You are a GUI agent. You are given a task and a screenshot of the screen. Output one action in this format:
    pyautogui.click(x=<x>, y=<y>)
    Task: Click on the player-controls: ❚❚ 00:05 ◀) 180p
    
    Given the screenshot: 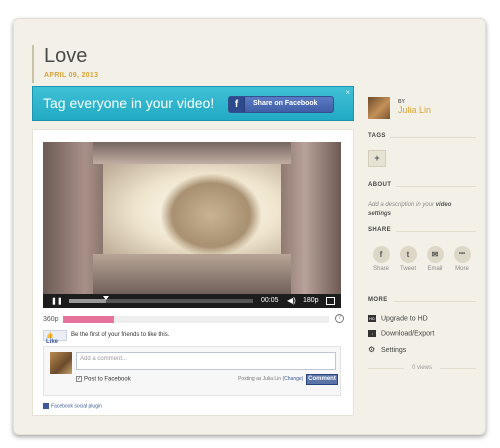 What is the action you would take?
    pyautogui.click(x=192, y=301)
    